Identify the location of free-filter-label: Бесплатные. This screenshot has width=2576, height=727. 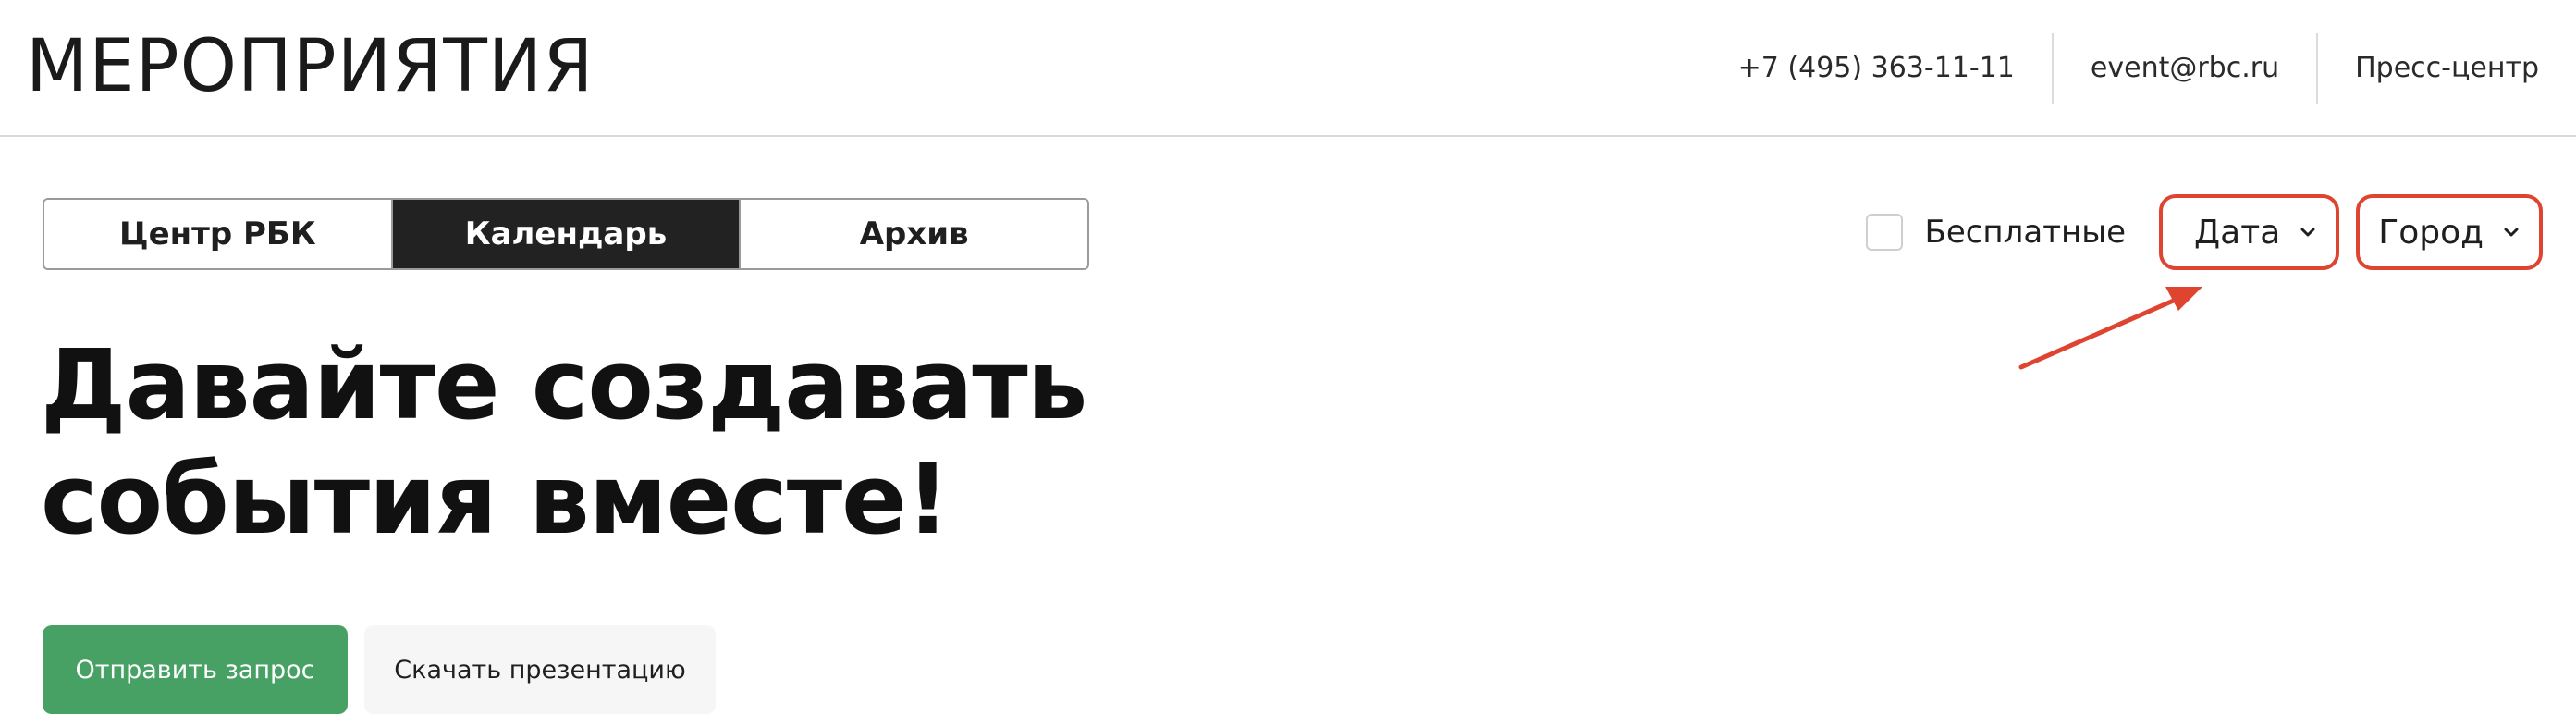
(2025, 232).